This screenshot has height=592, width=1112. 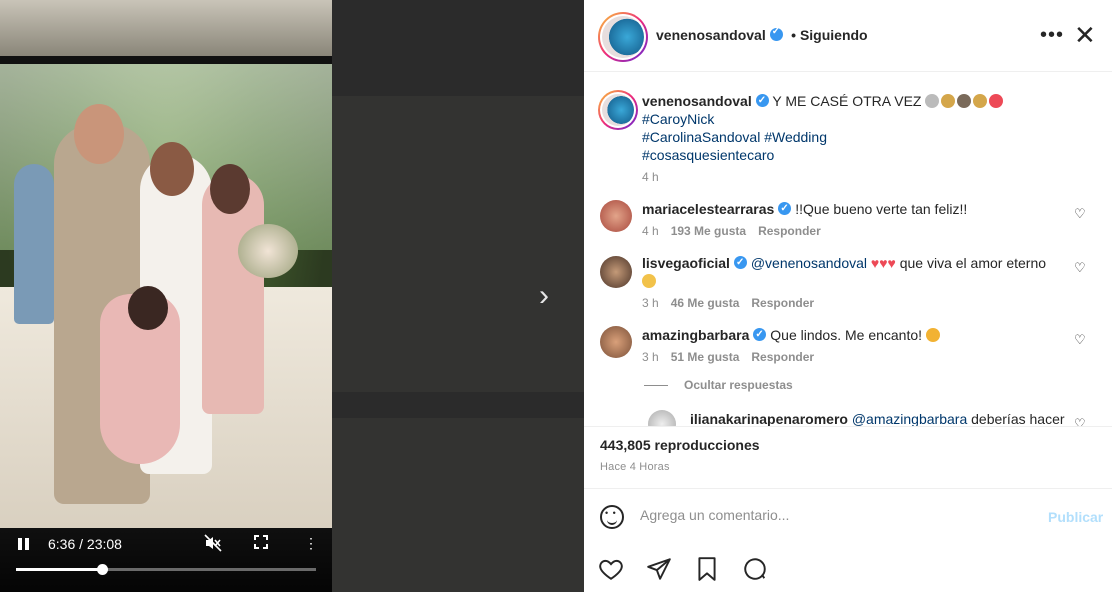 What do you see at coordinates (846, 335) in the screenshot?
I see `comment-body: Que lindos. Me encanto!` at bounding box center [846, 335].